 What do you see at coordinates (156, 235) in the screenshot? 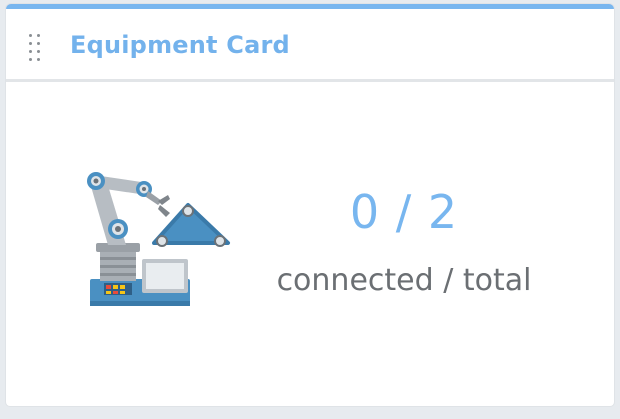
I see `robot-arm-icon` at bounding box center [156, 235].